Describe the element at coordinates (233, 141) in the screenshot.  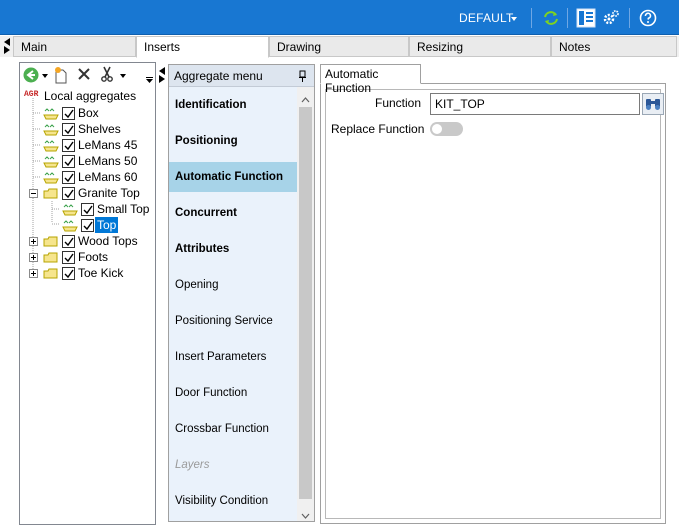
I see `menu-item-positioning: Positioning` at that location.